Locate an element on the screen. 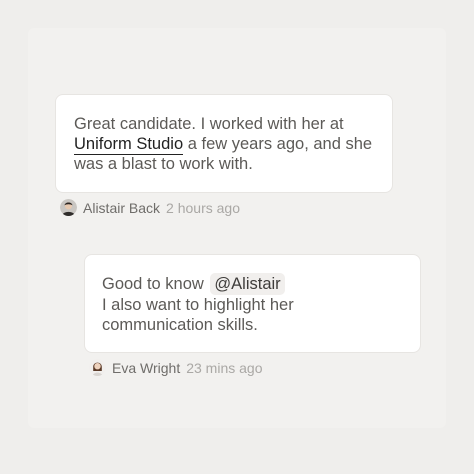 The height and width of the screenshot is (474, 474). comment-author: Eva Wright is located at coordinates (146, 368).